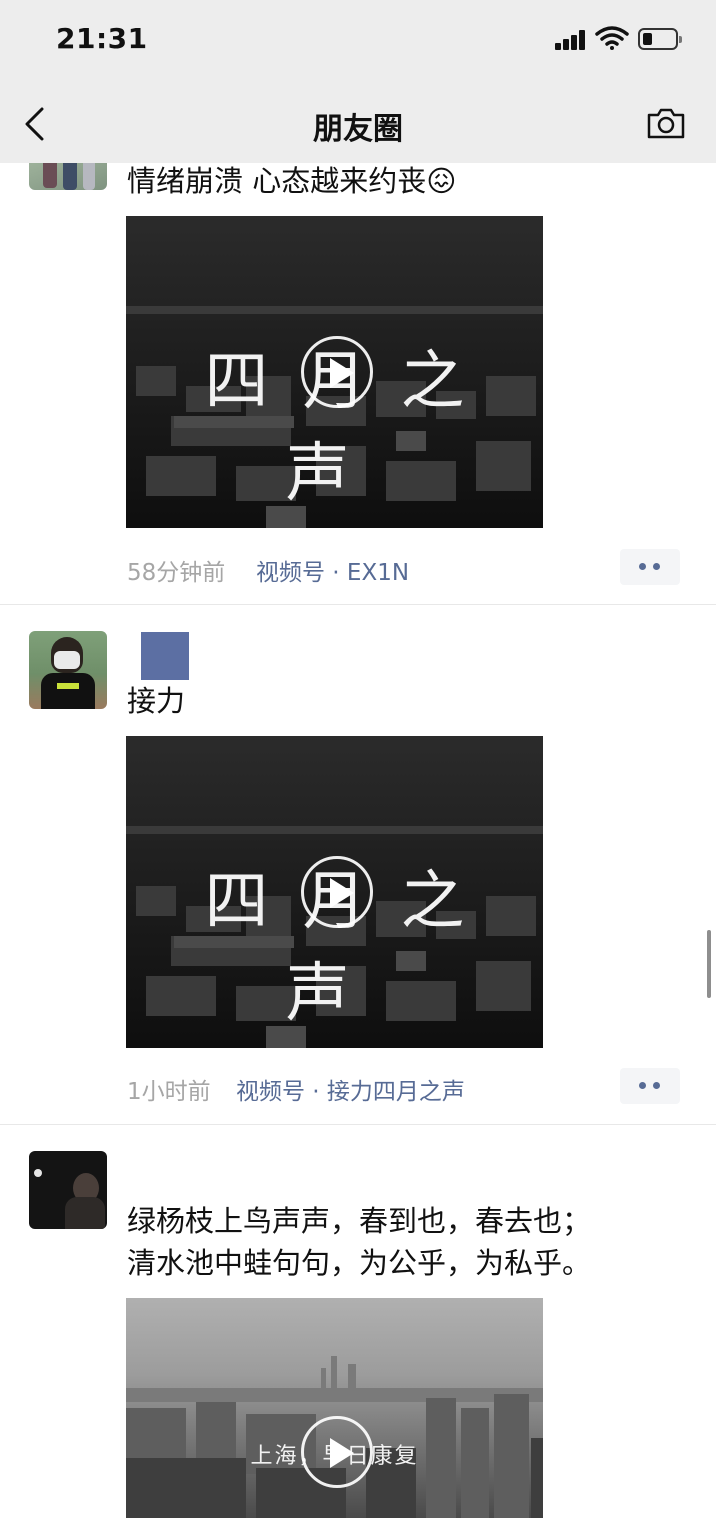  What do you see at coordinates (612, 38) in the screenshot?
I see `wifi-icon` at bounding box center [612, 38].